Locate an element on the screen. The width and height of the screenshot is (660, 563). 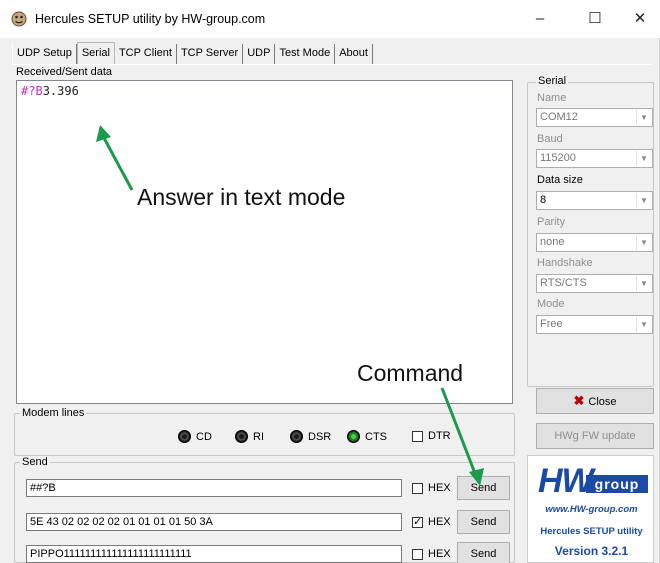
dtr-label: DTR is located at coordinates (439, 436).